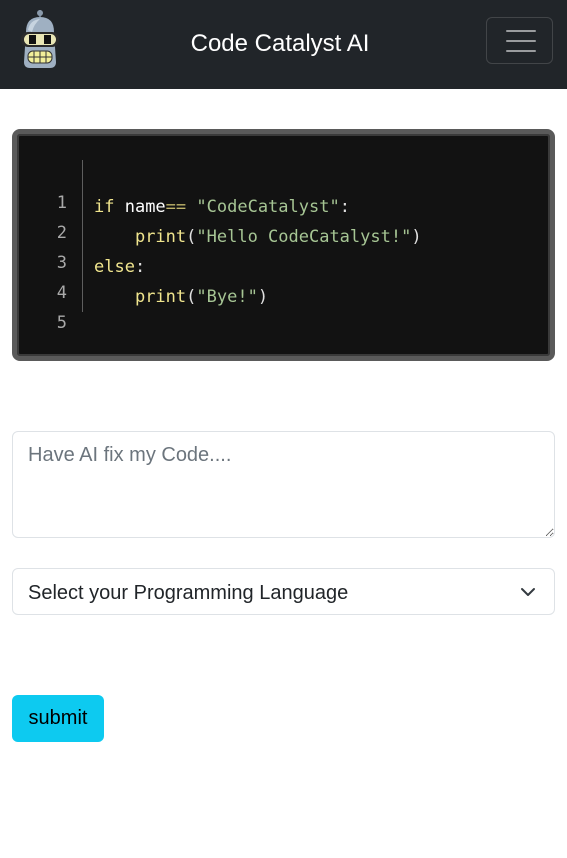 This screenshot has width=567, height=858. I want to click on submit-button: submit, so click(58, 718).